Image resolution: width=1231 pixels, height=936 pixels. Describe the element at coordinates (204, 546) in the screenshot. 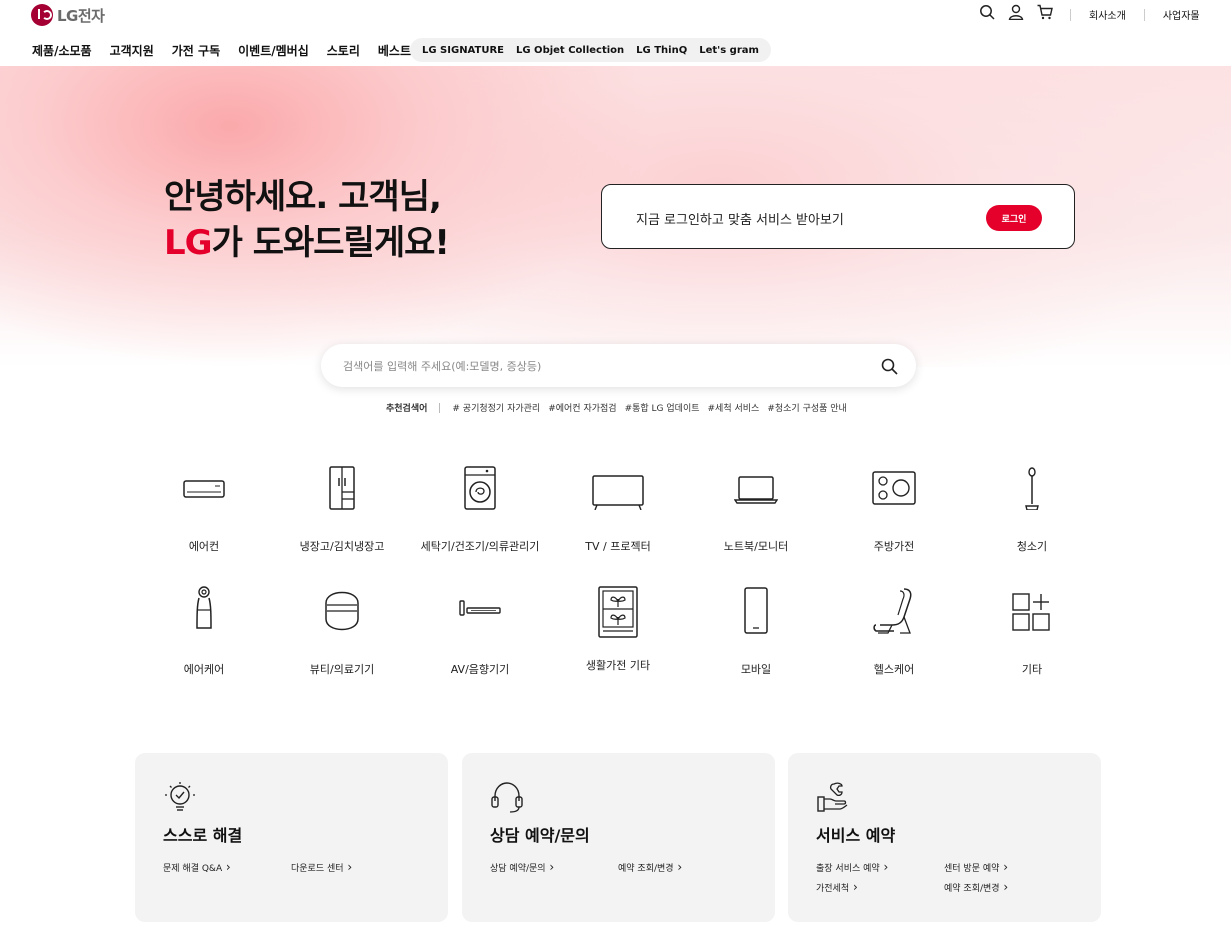

I see `category-label: 에어컨` at that location.